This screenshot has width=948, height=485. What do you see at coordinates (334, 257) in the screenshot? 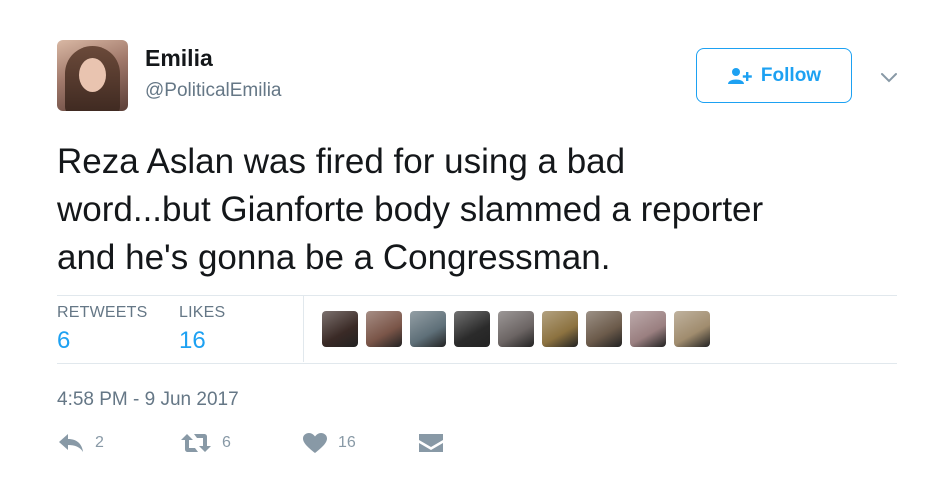
I see `tweet-text-line: and he's gonna be a Congressman.` at bounding box center [334, 257].